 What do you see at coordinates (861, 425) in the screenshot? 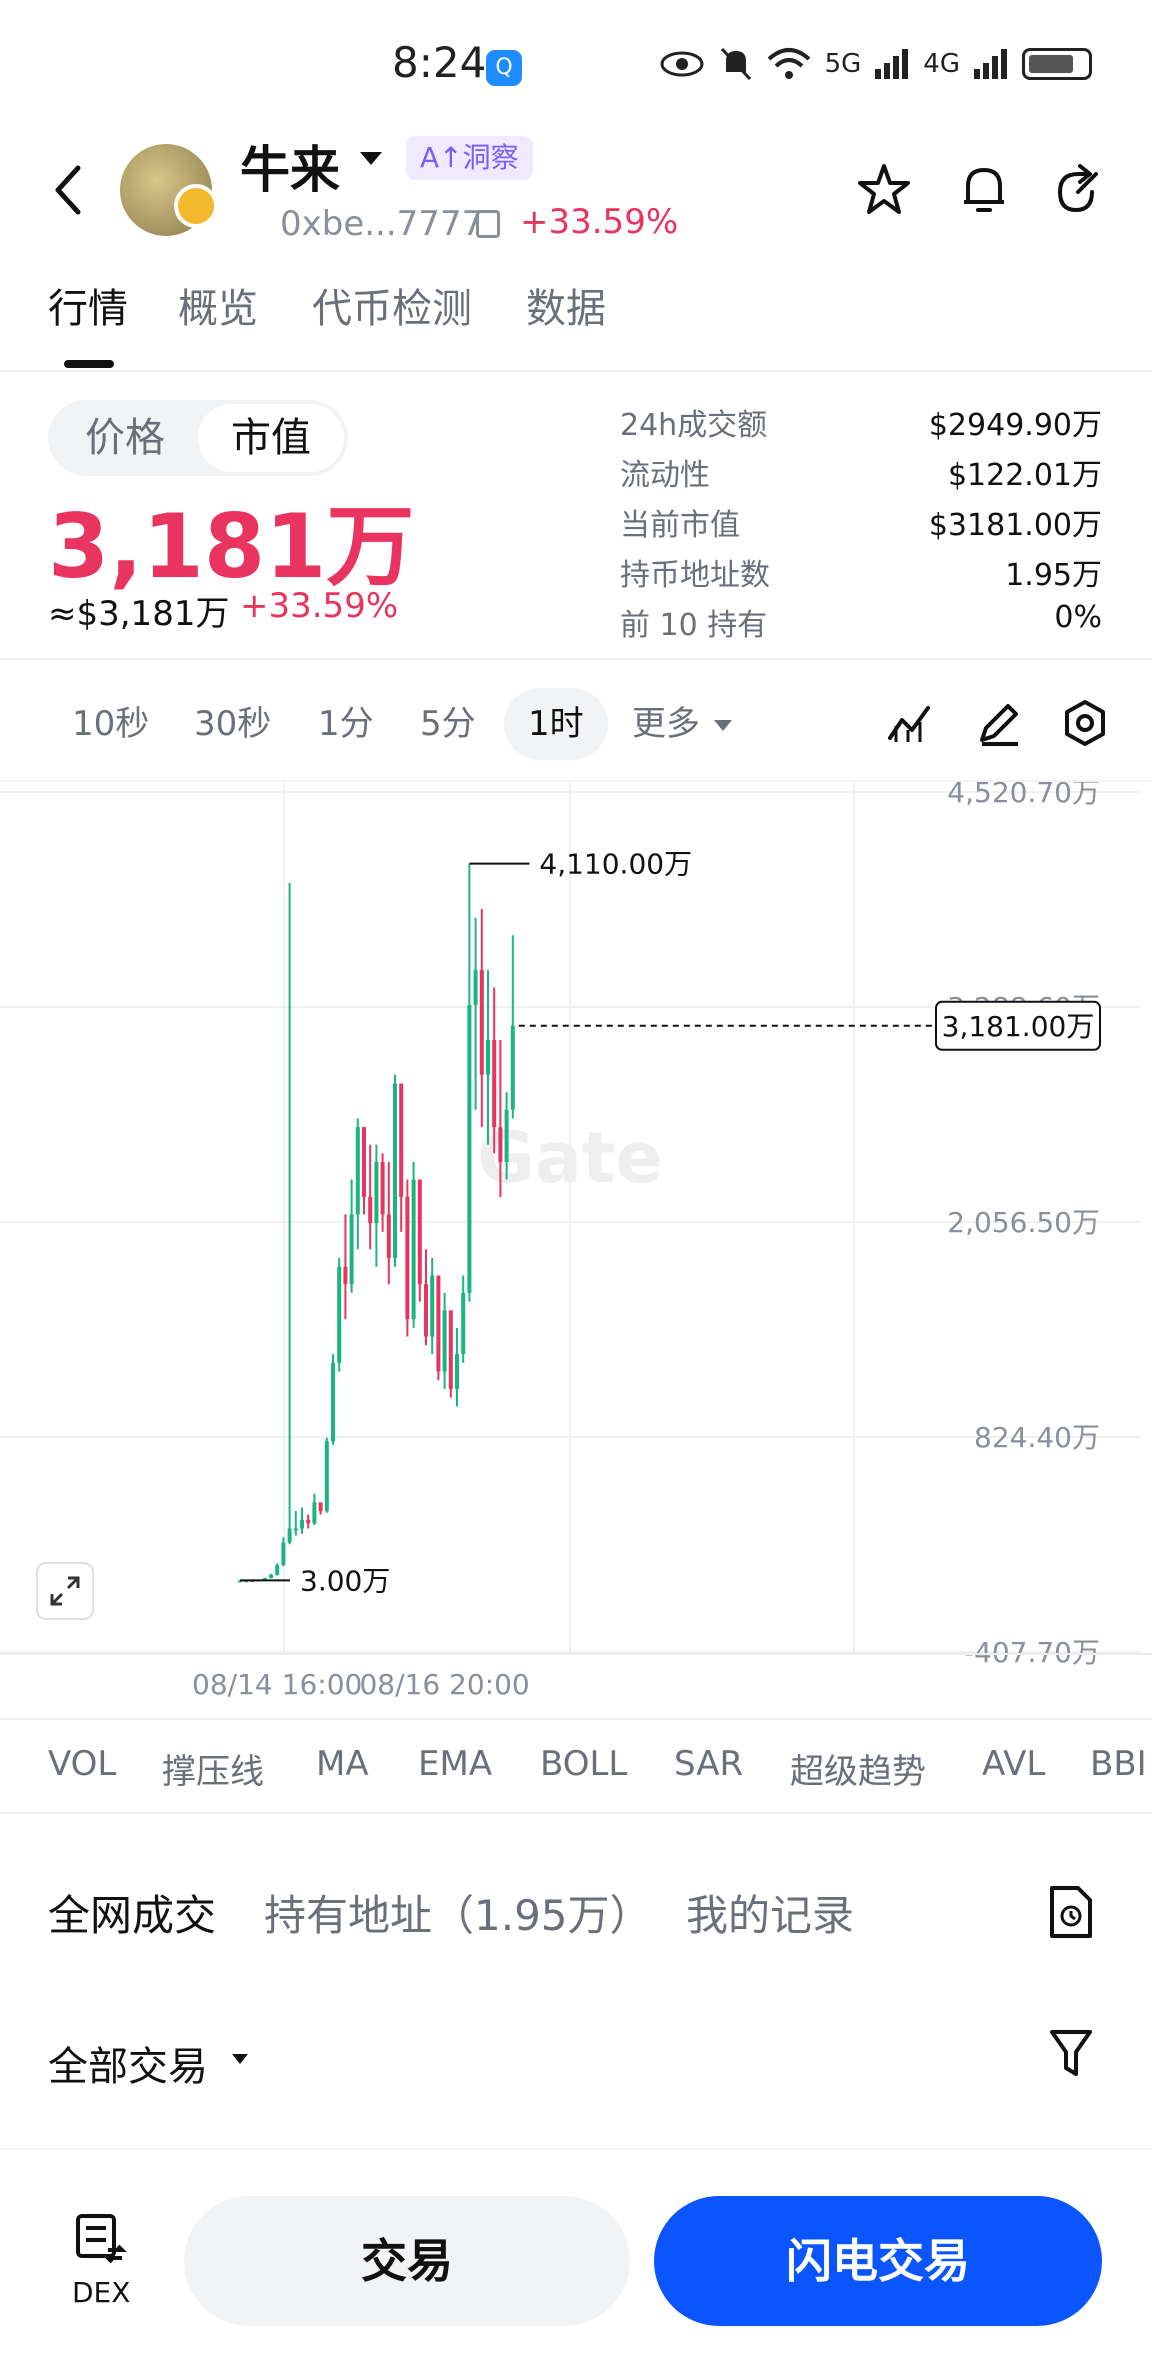
I see `stat-volume: 24h成交额 $2949.90万` at bounding box center [861, 425].